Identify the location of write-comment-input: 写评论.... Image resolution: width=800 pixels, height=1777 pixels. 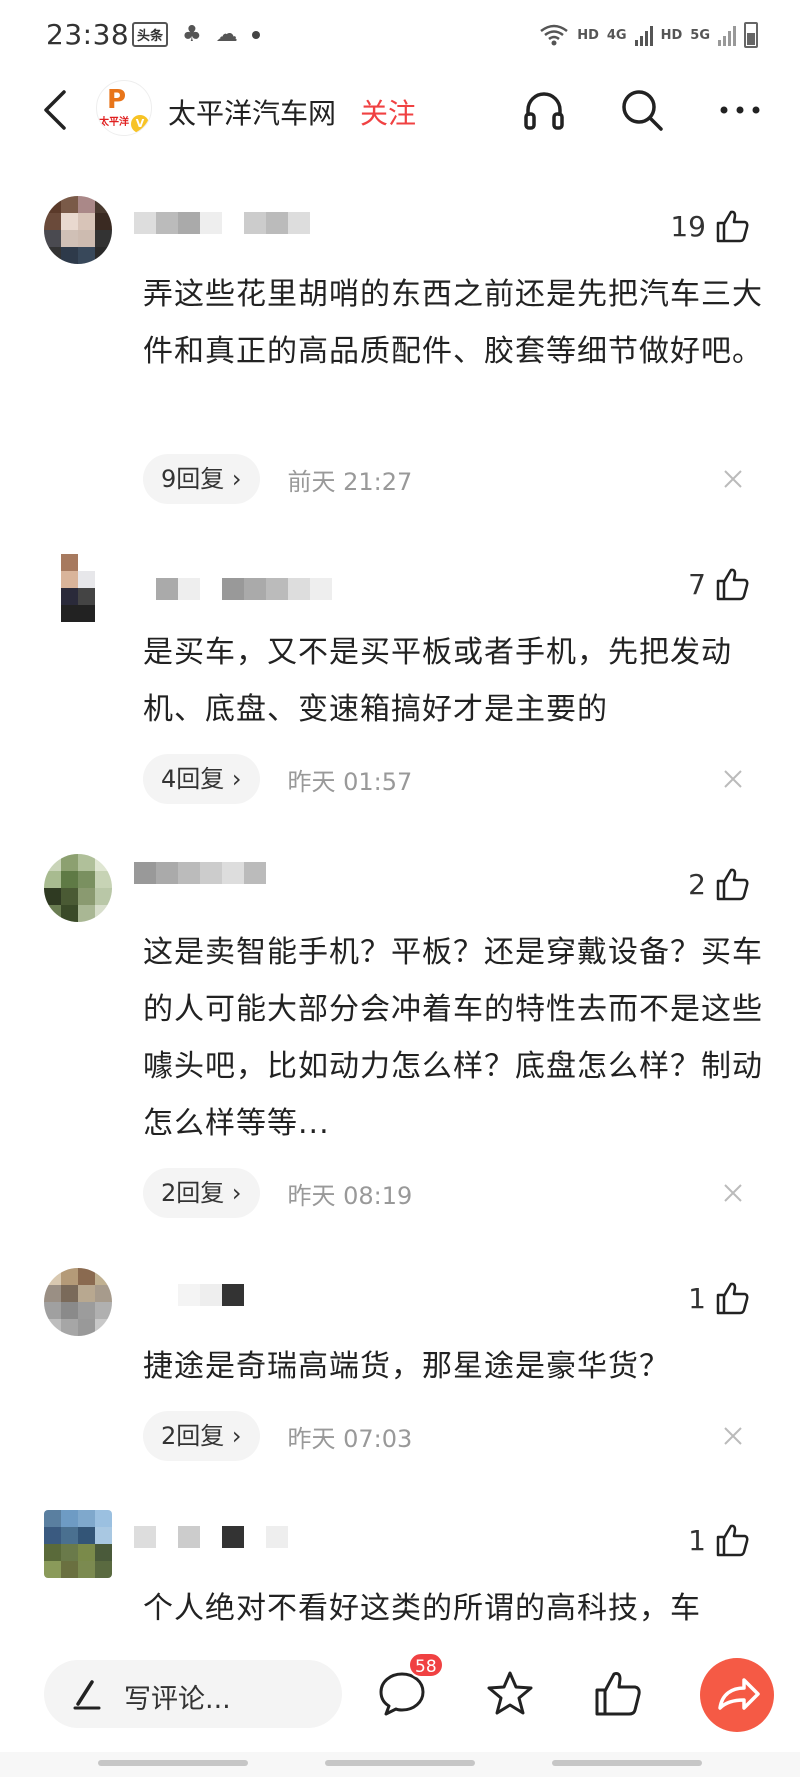
(193, 1694).